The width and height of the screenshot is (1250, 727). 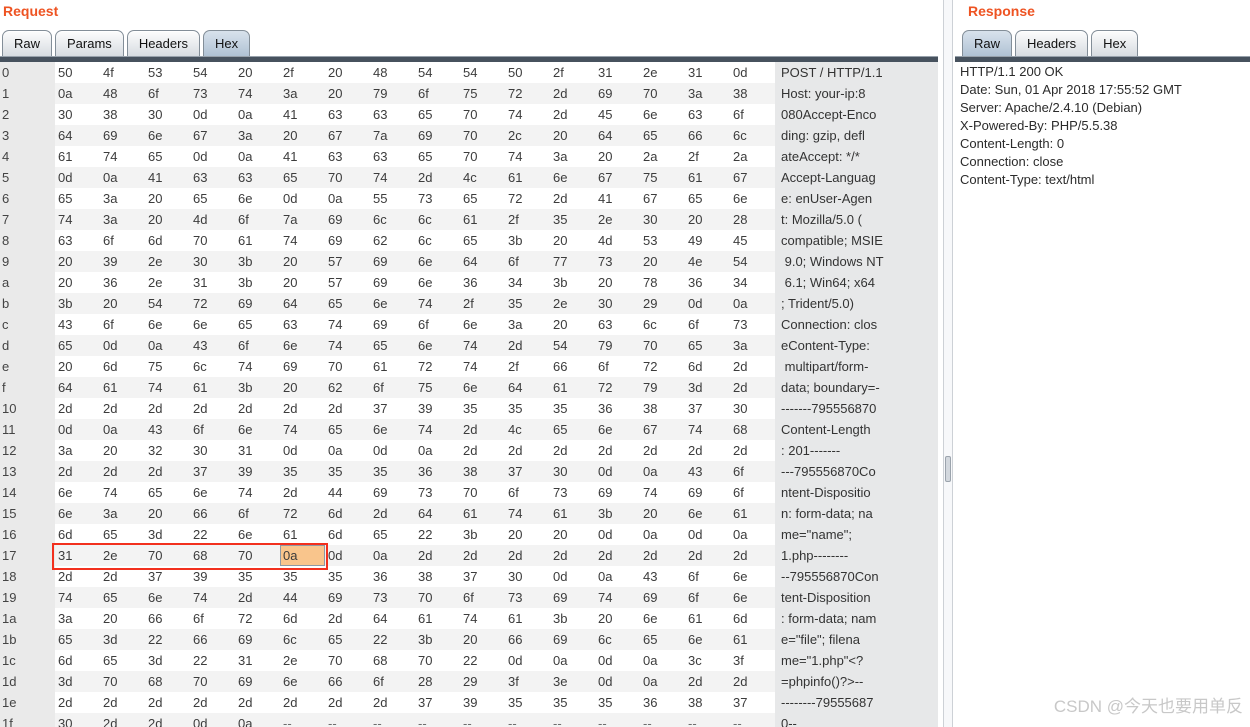 I want to click on hex-byte: 57, so click(x=347, y=261).